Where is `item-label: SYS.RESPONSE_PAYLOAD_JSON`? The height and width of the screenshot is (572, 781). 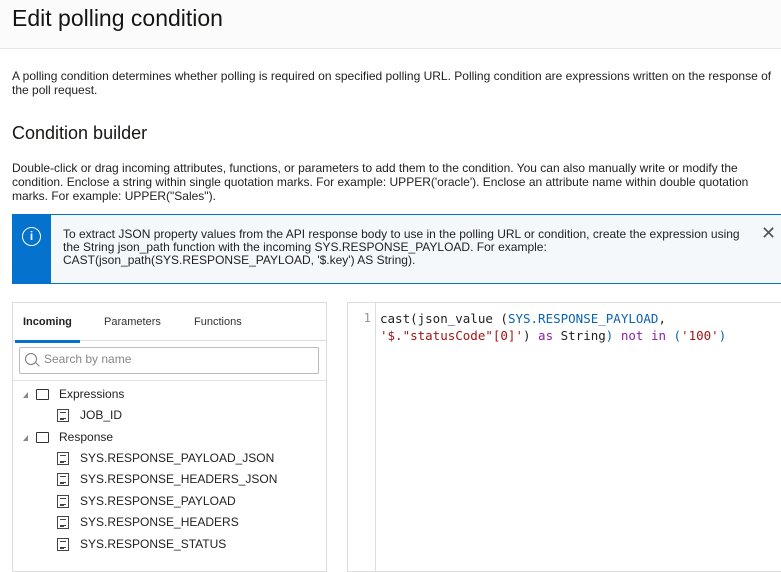
item-label: SYS.RESPONSE_PAYLOAD_JSON is located at coordinates (177, 458).